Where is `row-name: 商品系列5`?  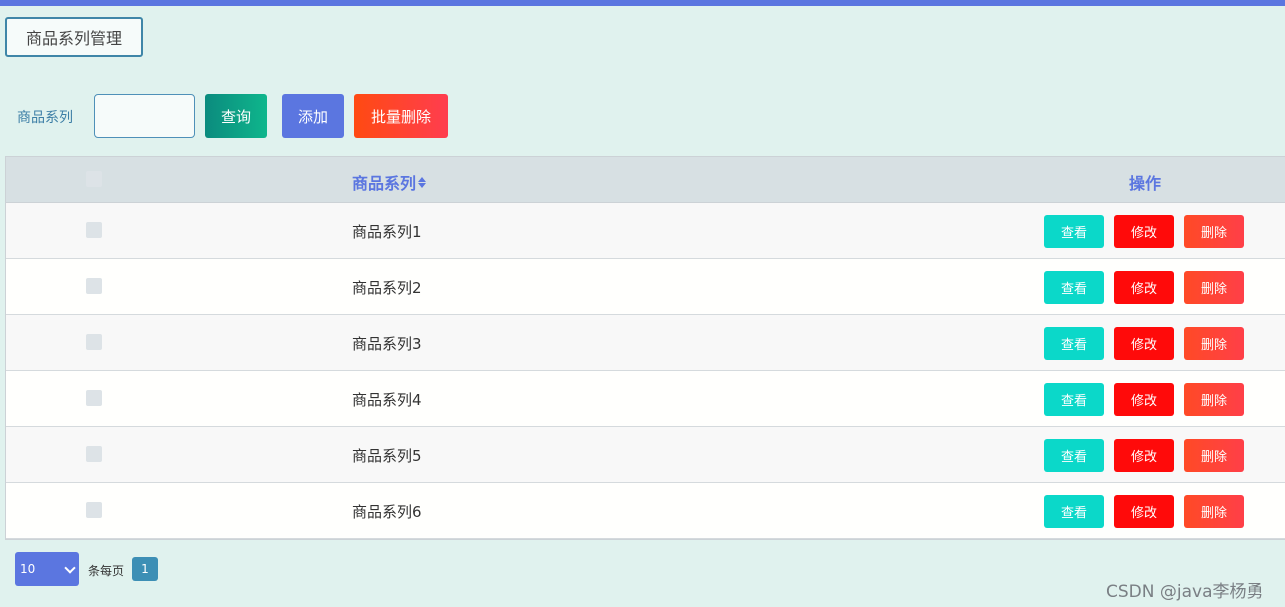
row-name: 商品系列5 is located at coordinates (387, 456).